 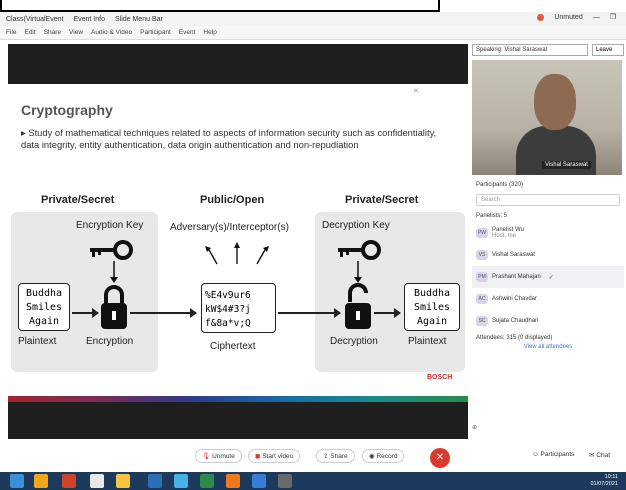 I want to click on arrow-plain-to-lock, so click(x=85, y=313).